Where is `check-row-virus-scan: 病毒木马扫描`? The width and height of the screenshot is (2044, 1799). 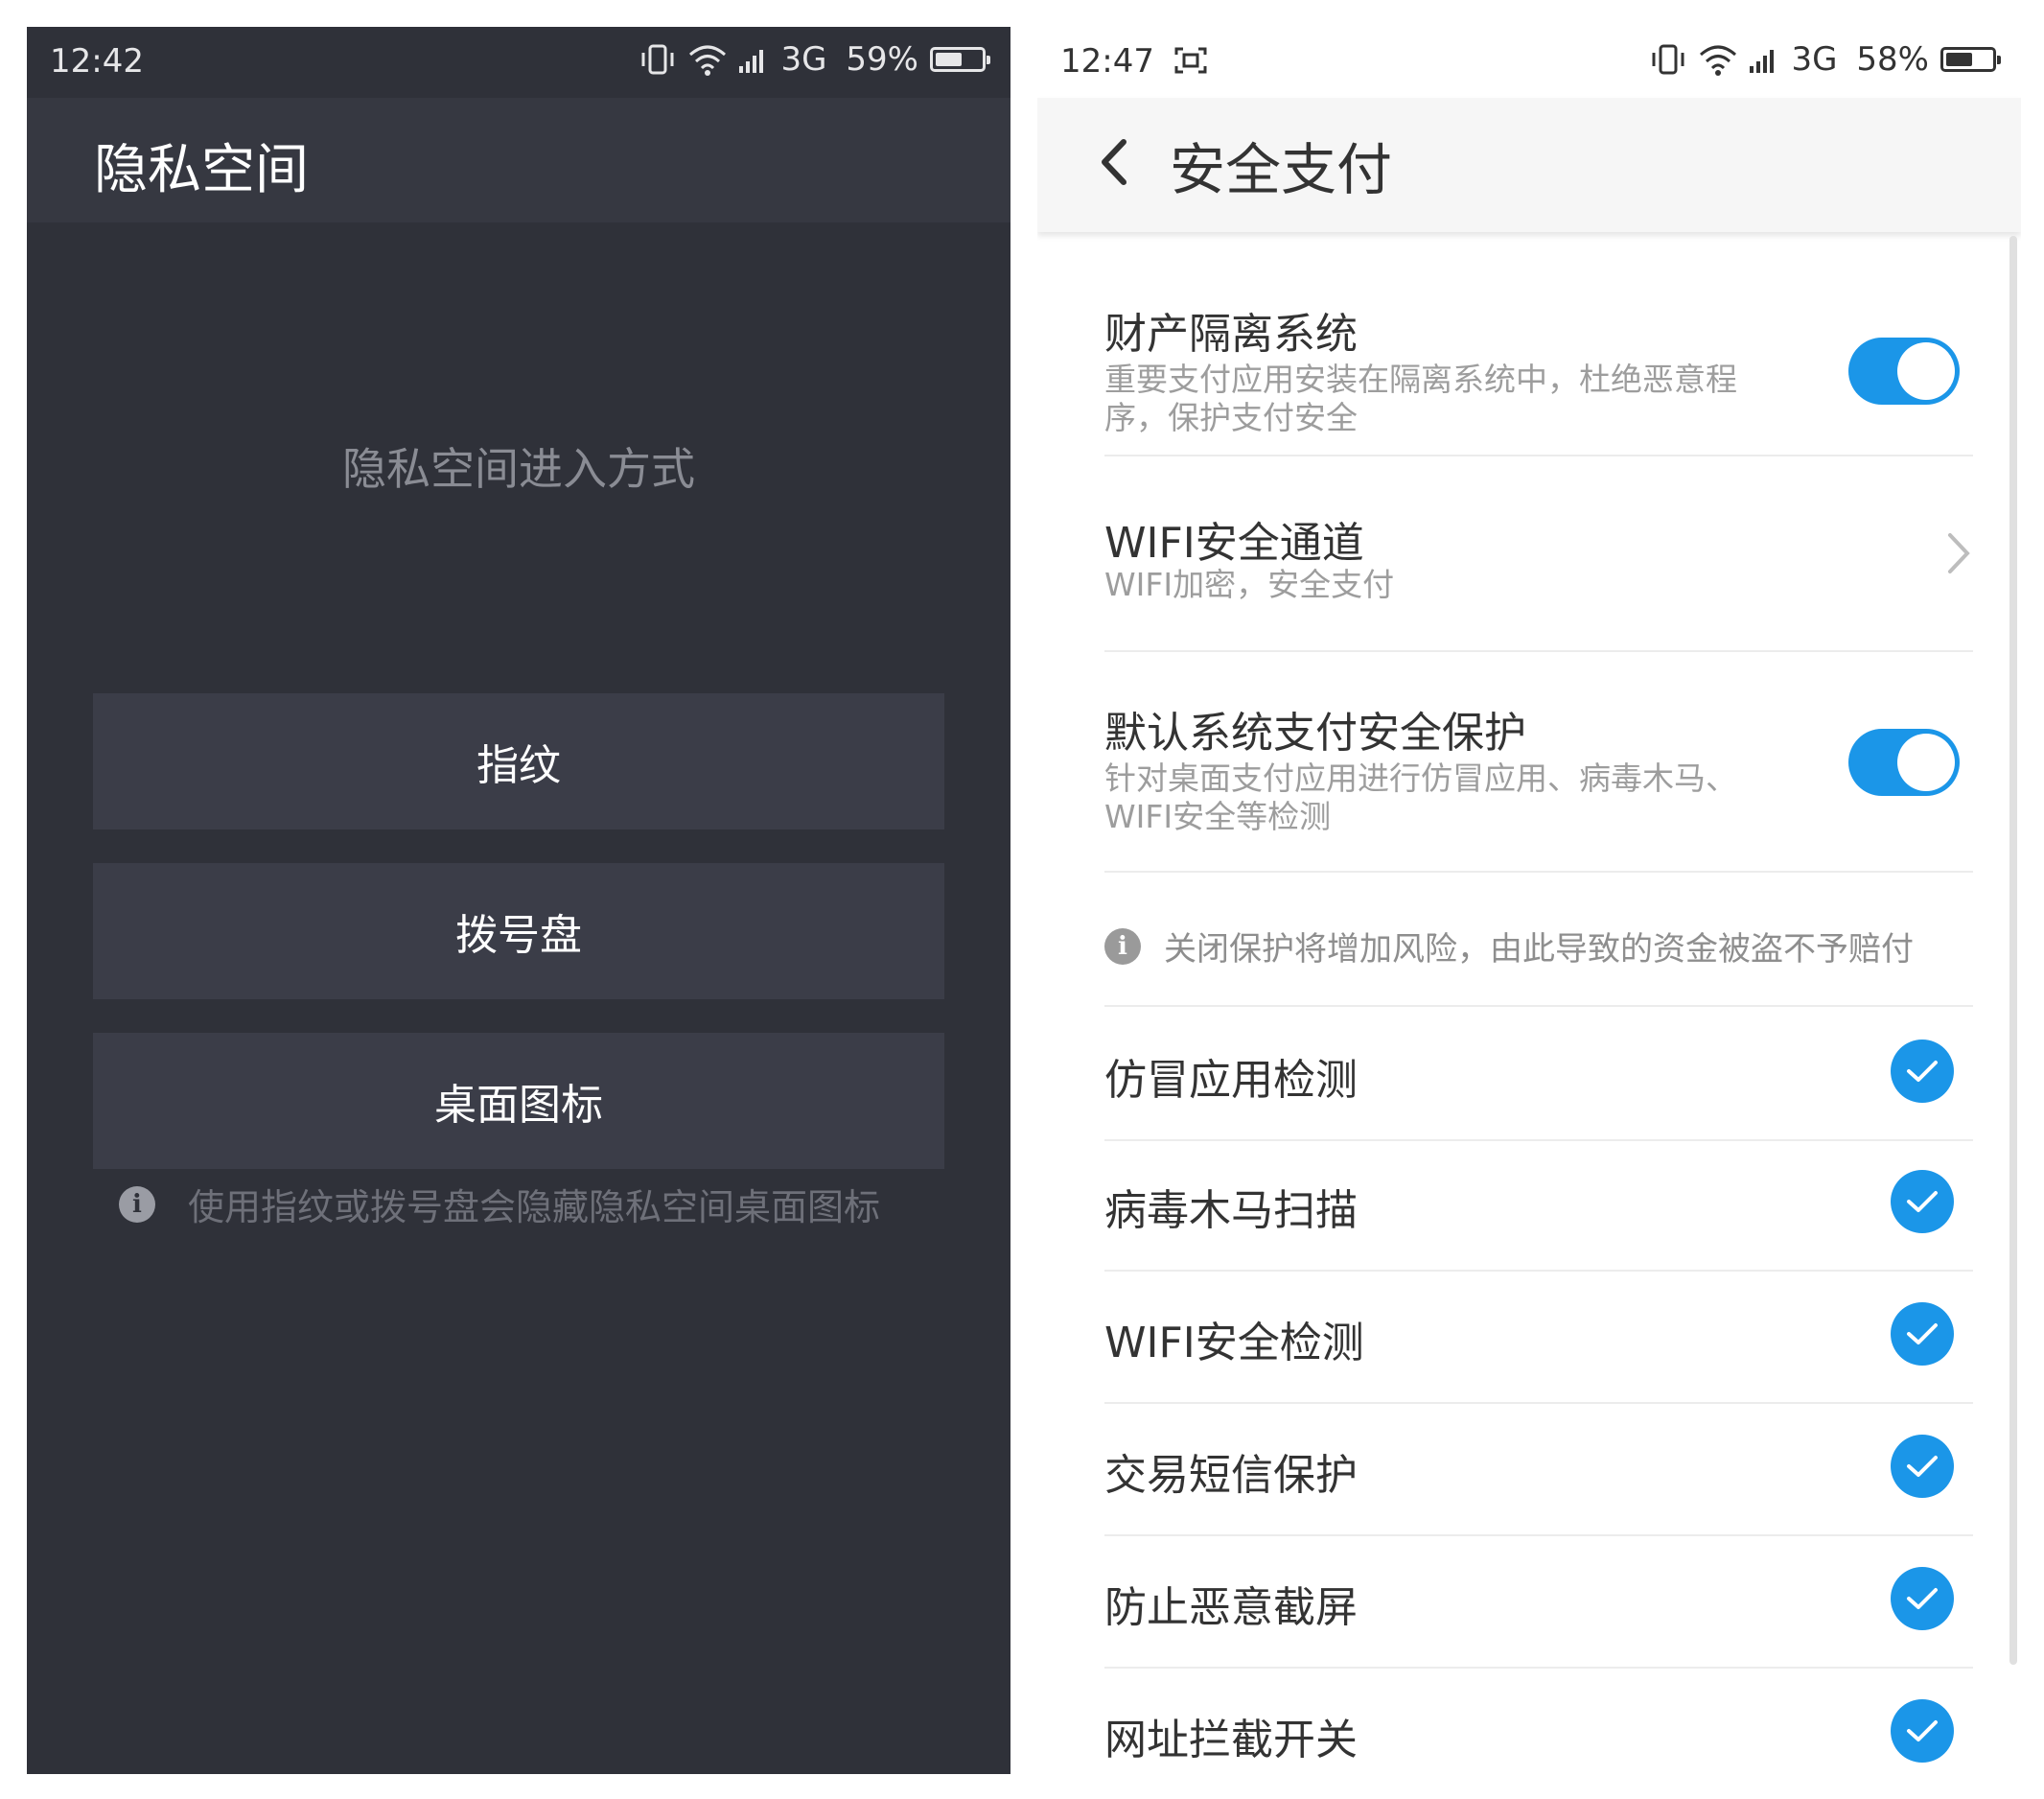 check-row-virus-scan: 病毒木马扫描 is located at coordinates (1538, 1204).